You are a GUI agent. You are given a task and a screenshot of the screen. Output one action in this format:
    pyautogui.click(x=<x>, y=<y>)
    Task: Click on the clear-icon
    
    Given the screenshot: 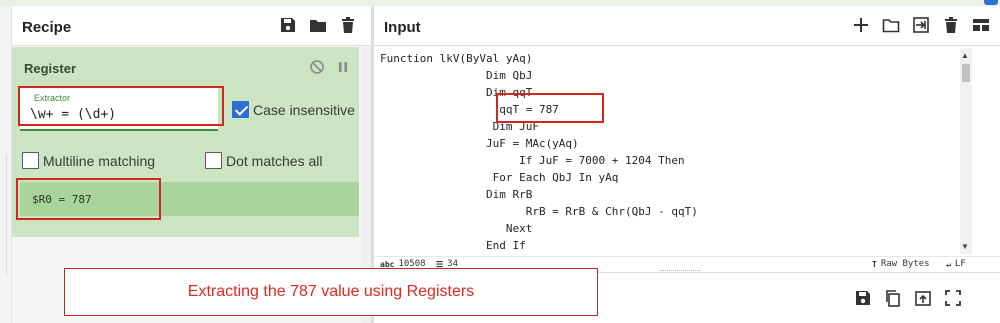 What is the action you would take?
    pyautogui.click(x=951, y=25)
    